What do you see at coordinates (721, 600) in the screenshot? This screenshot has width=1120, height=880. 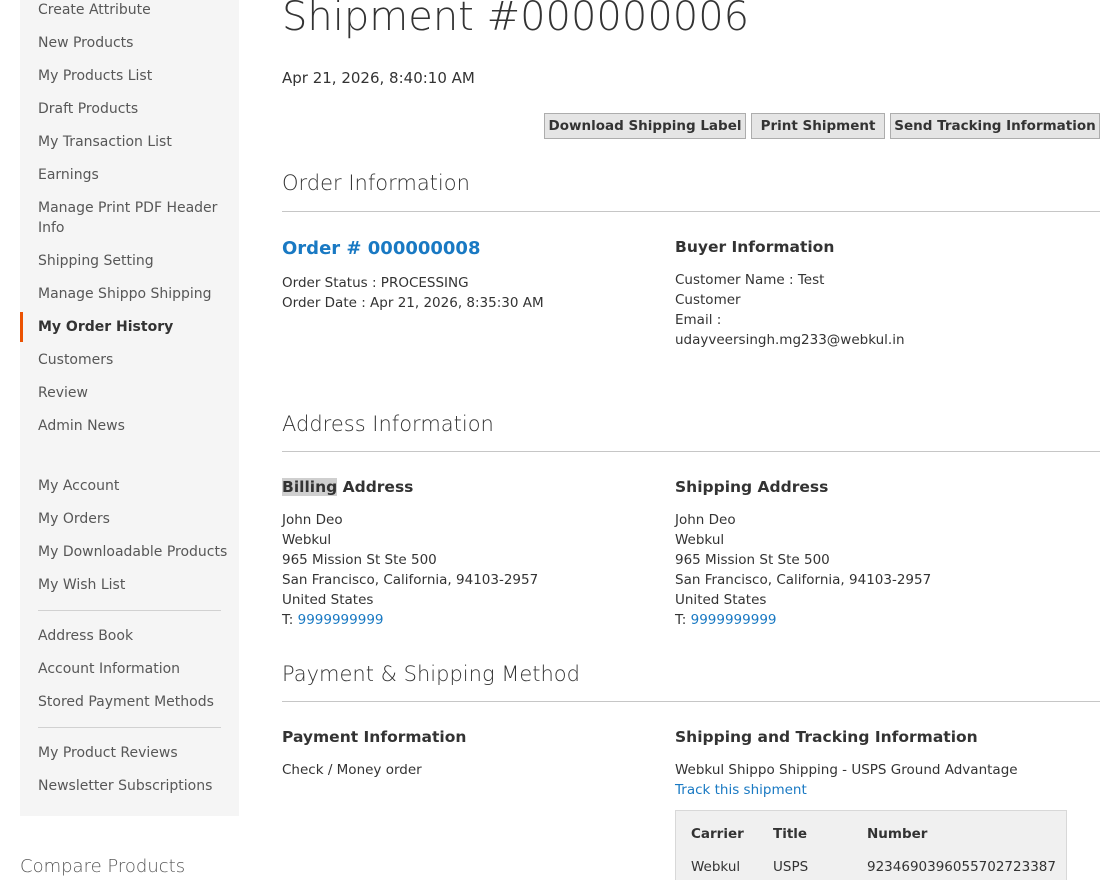 I see `shipping-country: United States` at bounding box center [721, 600].